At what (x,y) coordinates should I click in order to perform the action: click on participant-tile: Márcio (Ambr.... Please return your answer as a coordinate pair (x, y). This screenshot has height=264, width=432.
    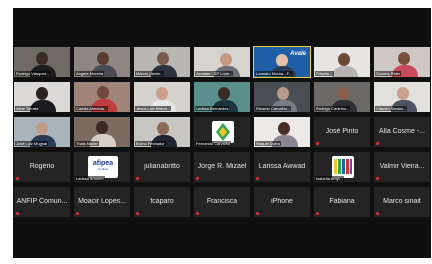
    Looking at the image, I should click on (162, 62).